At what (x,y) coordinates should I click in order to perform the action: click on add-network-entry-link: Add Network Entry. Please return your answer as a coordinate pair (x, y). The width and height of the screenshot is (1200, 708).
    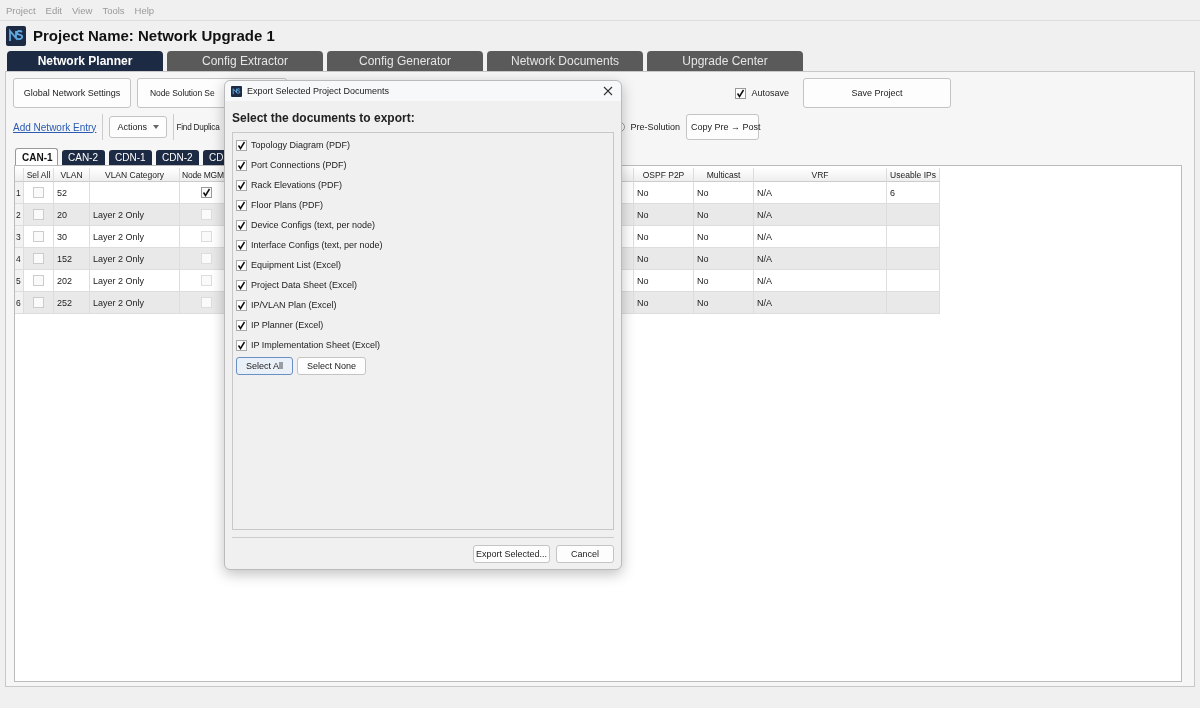
    Looking at the image, I should click on (55, 127).